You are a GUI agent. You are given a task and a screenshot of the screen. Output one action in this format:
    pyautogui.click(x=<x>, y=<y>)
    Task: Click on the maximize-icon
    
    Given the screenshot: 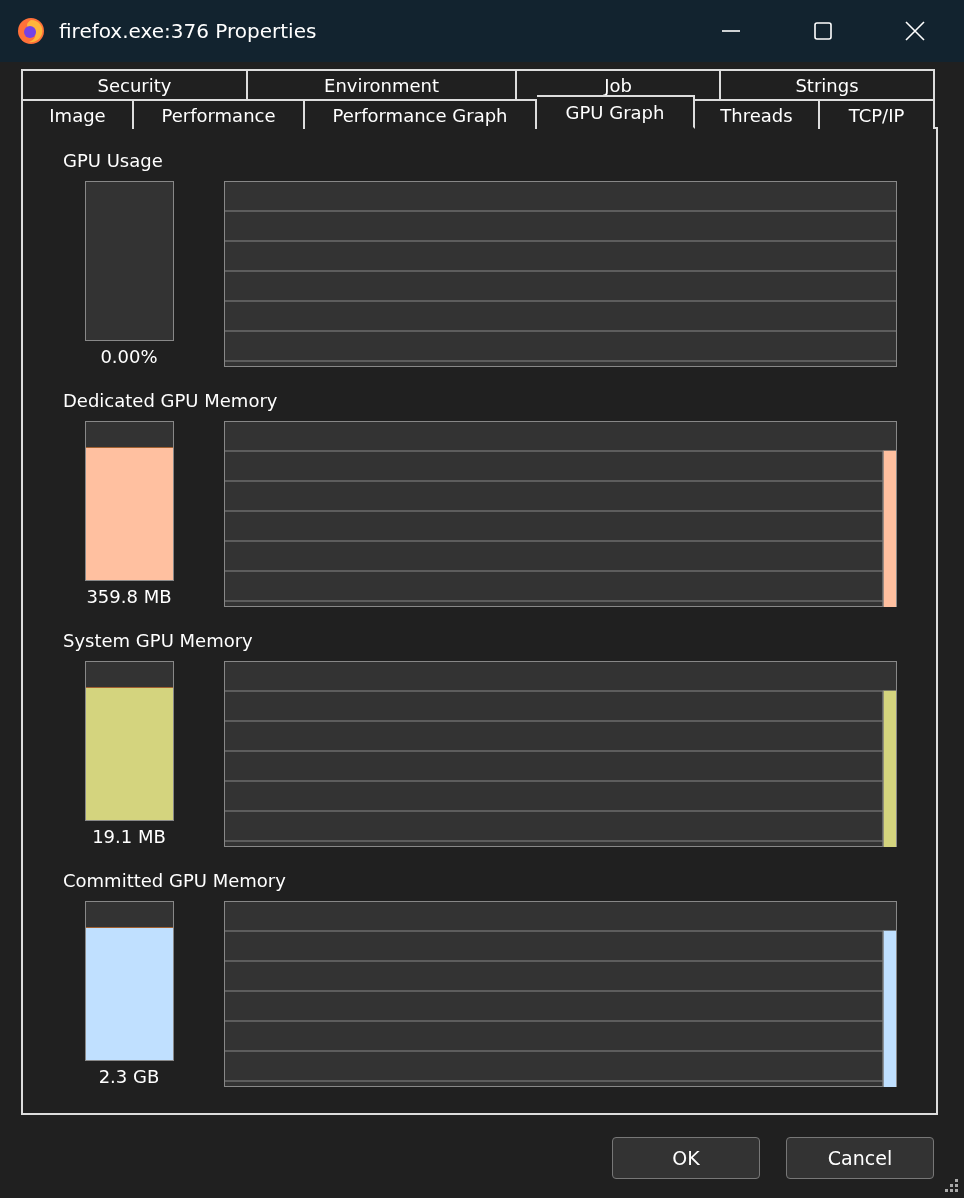 What is the action you would take?
    pyautogui.click(x=823, y=31)
    